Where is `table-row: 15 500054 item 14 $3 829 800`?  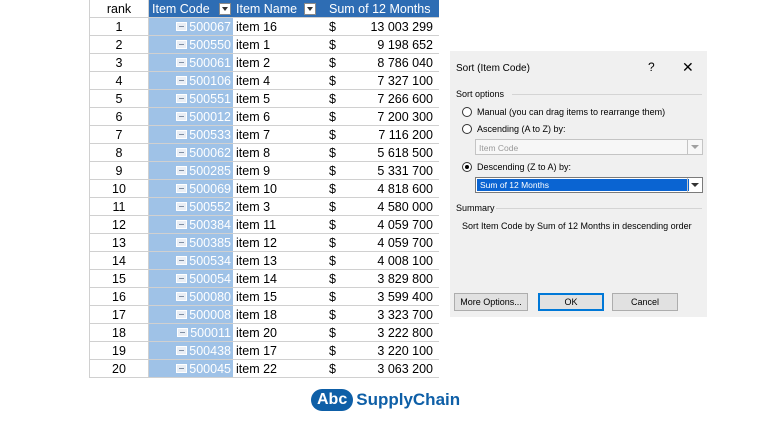 table-row: 15 500054 item 14 $3 829 800 is located at coordinates (264, 278).